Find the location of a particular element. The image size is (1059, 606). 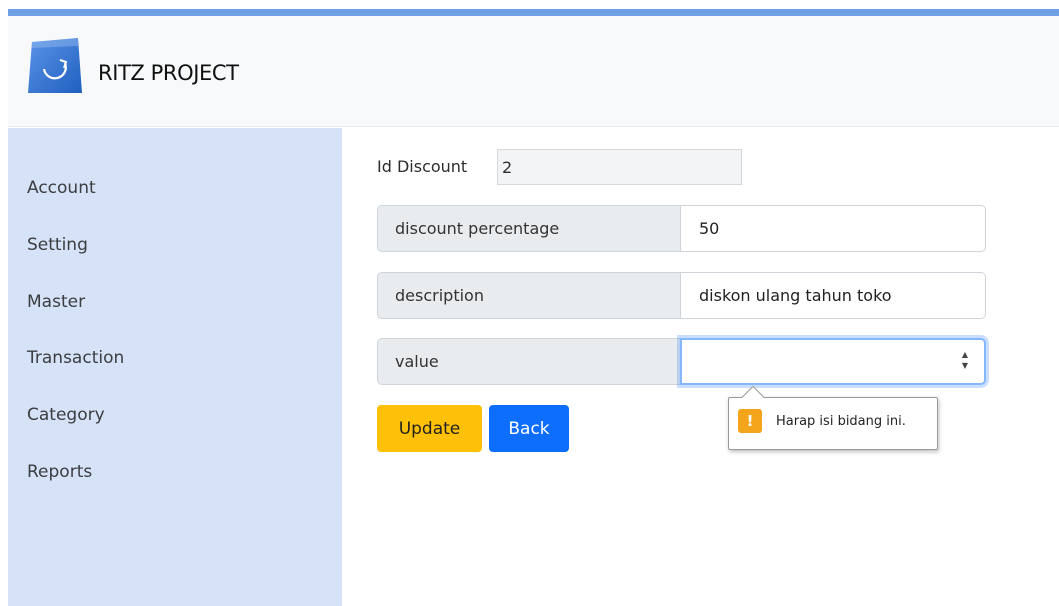

id-discount-label: Id Discount is located at coordinates (422, 166).